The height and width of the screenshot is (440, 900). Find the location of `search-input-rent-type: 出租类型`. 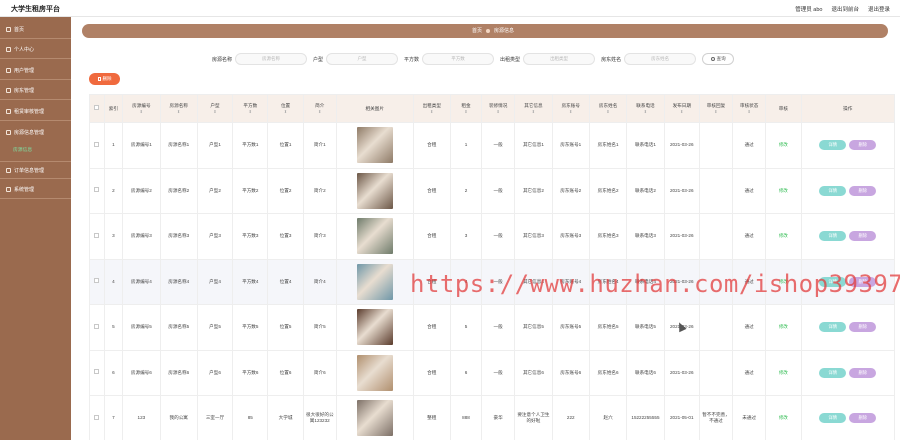

search-input-rent-type: 出租类型 is located at coordinates (559, 59).